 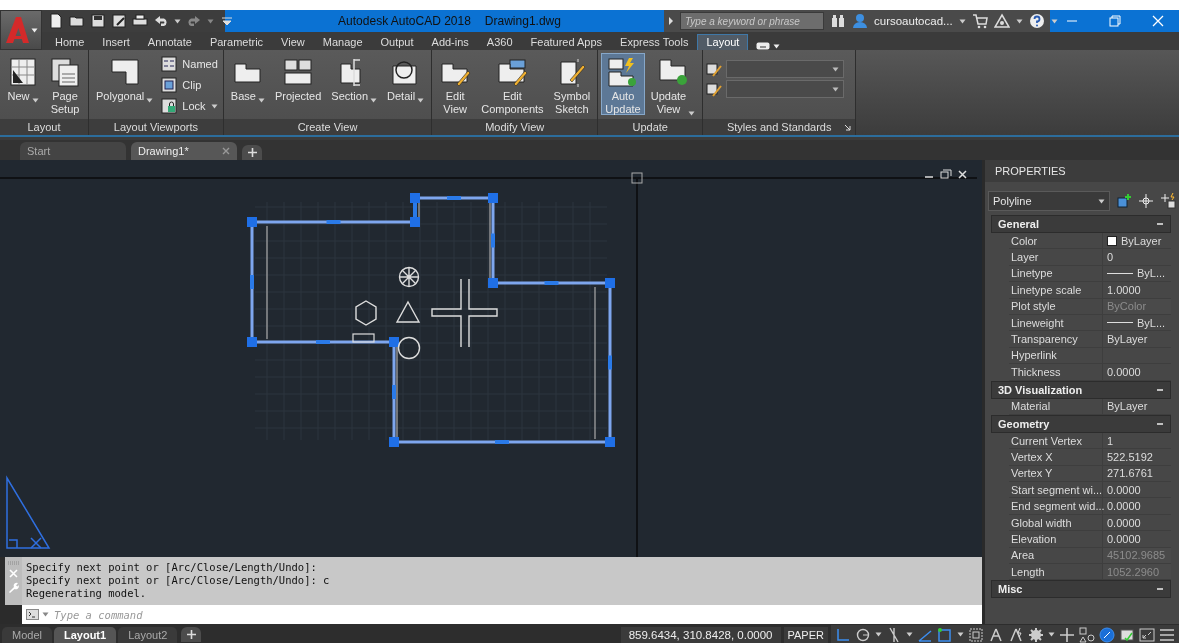 I want to click on ribbon-tab: Featured Apps, so click(x=566, y=42).